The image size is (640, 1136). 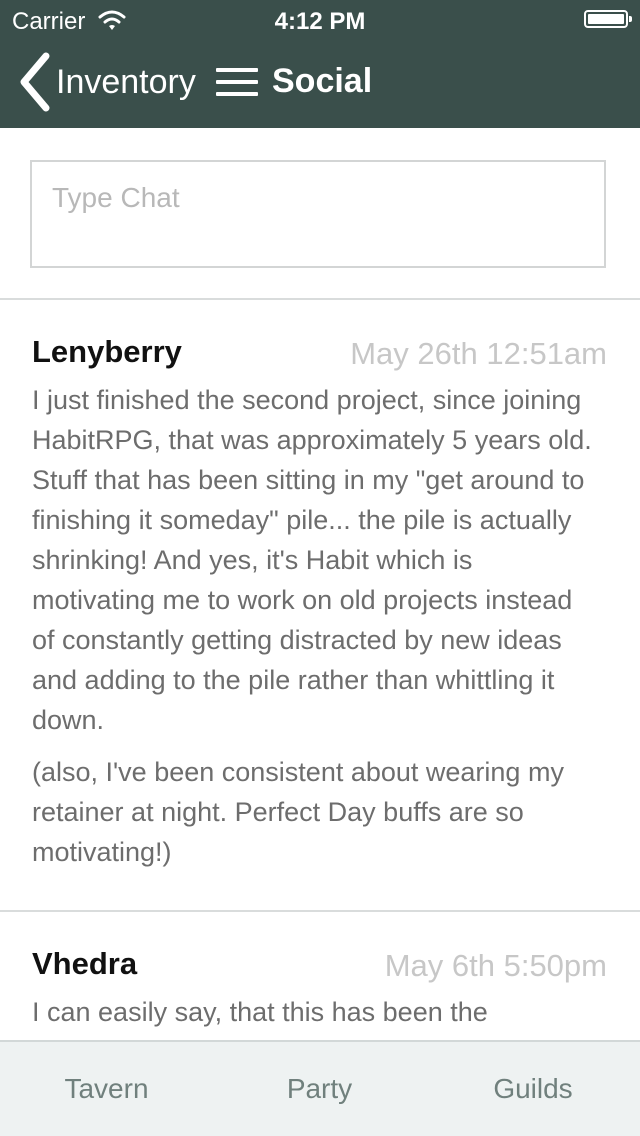 I want to click on status-bar: Carrier 4:12 PM, so click(x=320, y=20).